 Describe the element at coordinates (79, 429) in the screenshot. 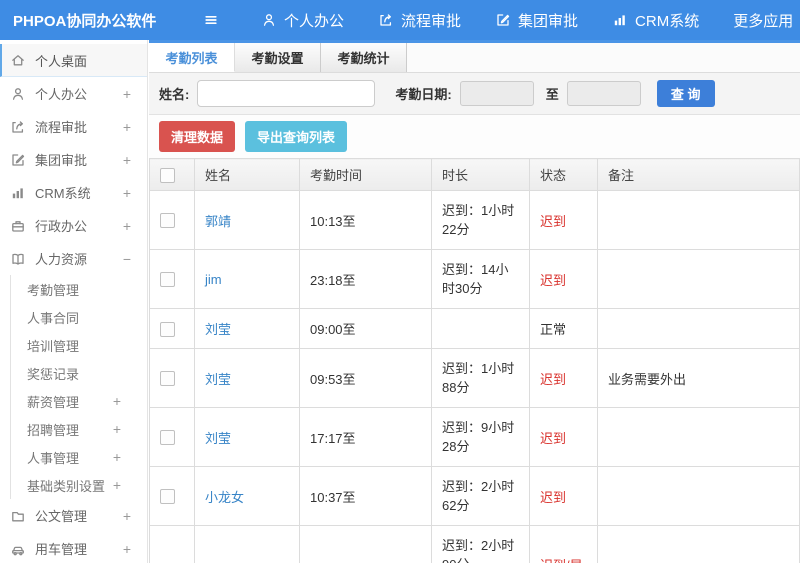

I see `sidebar-subitem-recruitment-management: 招聘管理 +` at that location.